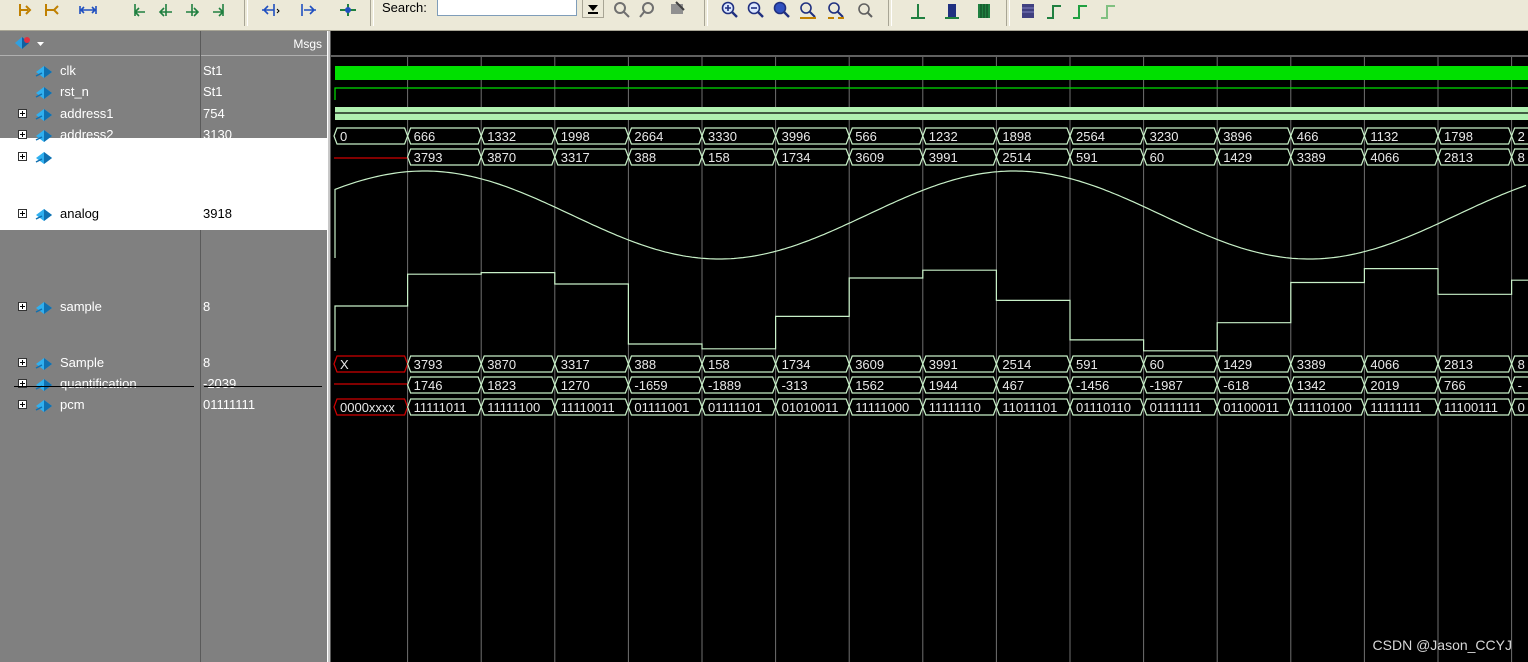 Image resolution: width=1528 pixels, height=662 pixels. I want to click on search-input, so click(507, 8).